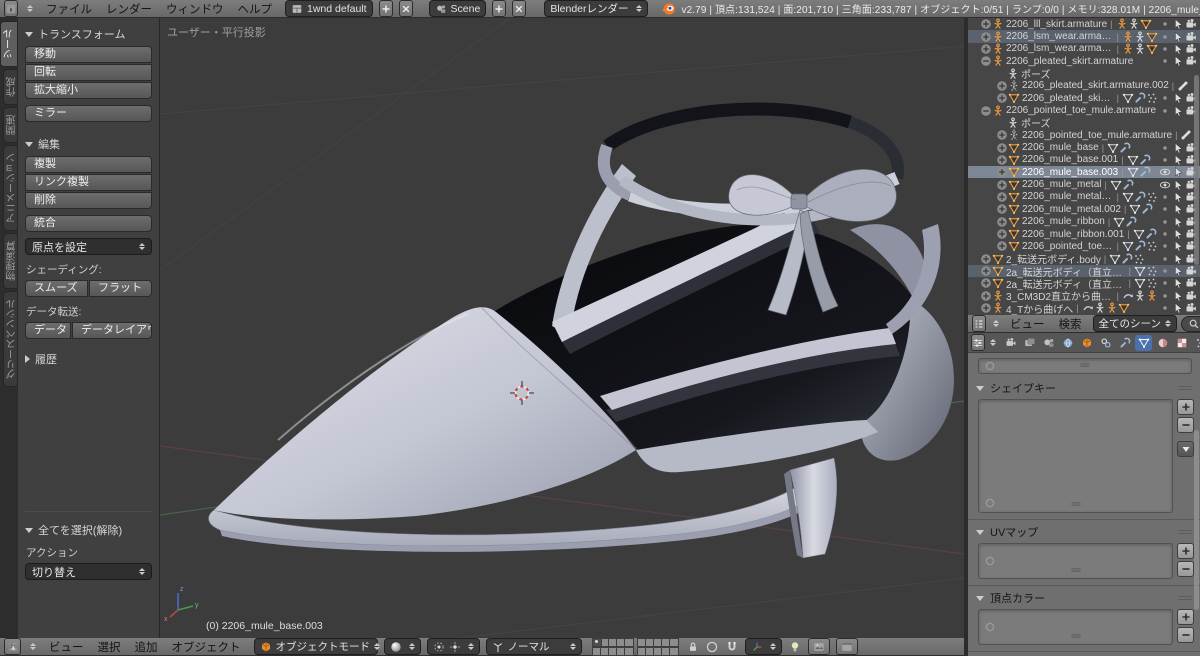 The height and width of the screenshot is (656, 1200). I want to click on toolshelf-tab-関連: 関連, so click(10, 125).